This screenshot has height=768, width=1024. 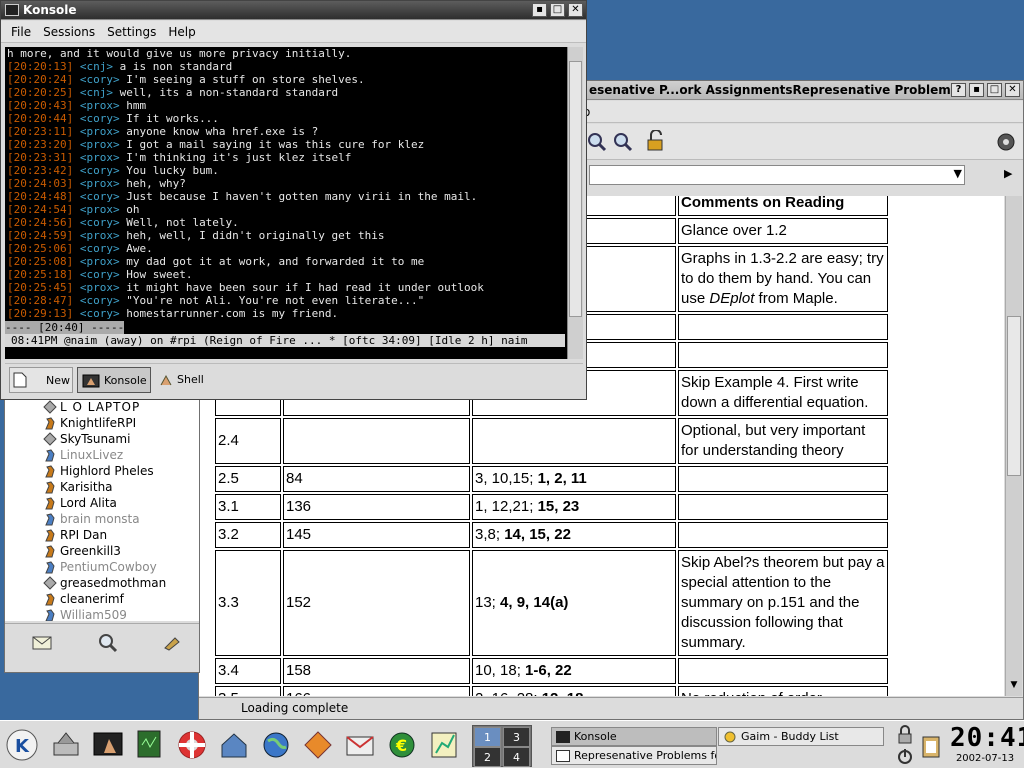 What do you see at coordinates (181, 32) in the screenshot?
I see `menu-help: Help` at bounding box center [181, 32].